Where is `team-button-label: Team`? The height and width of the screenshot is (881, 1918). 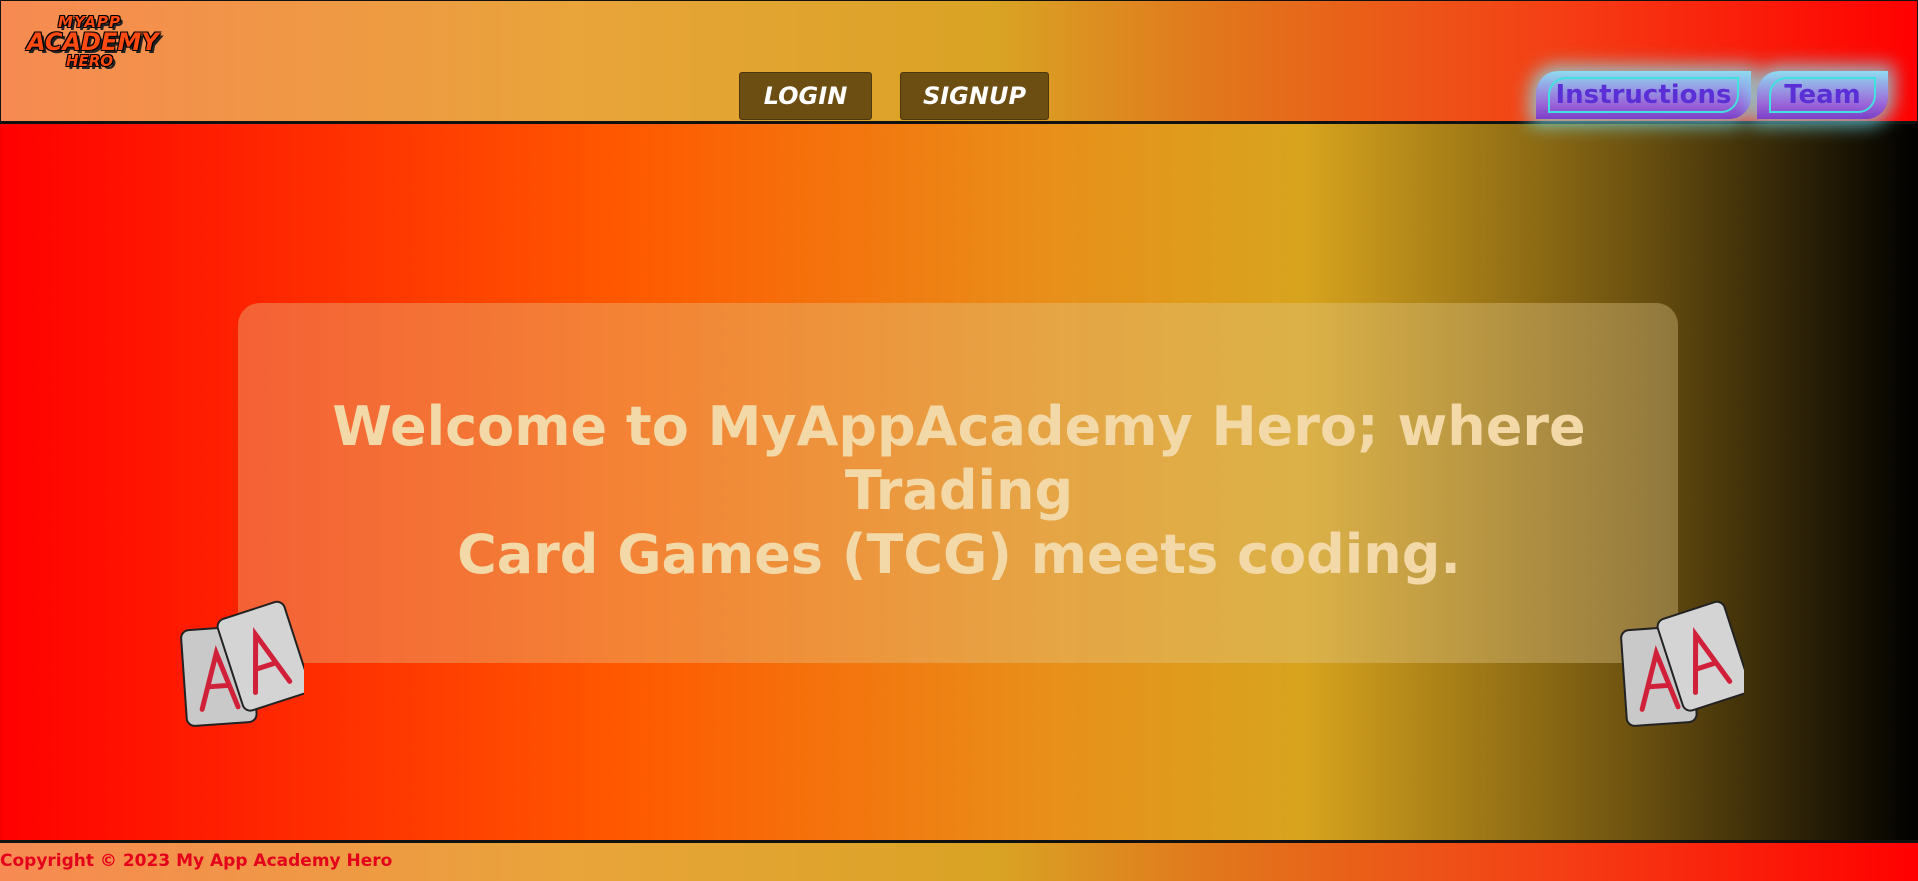
team-button-label: Team is located at coordinates (1822, 95).